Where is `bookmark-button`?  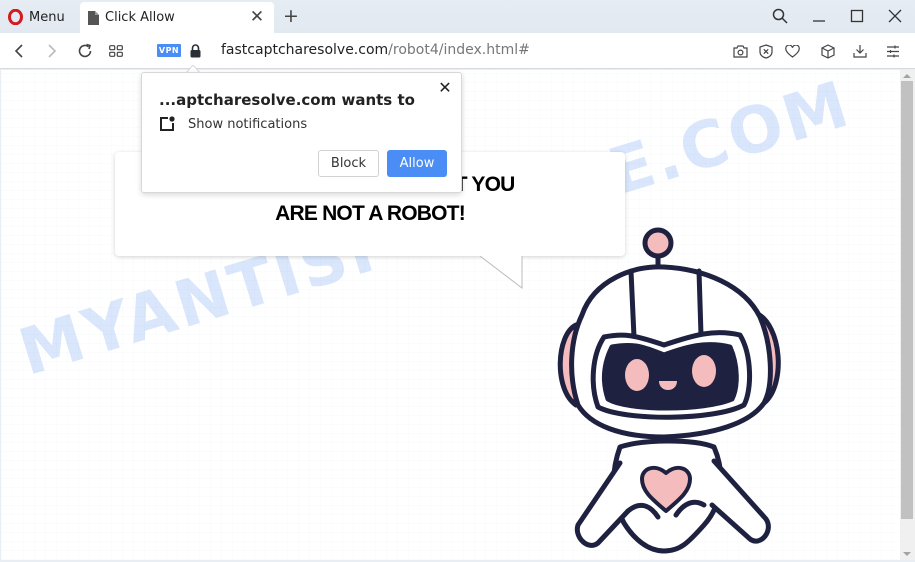
bookmark-button is located at coordinates (792, 51).